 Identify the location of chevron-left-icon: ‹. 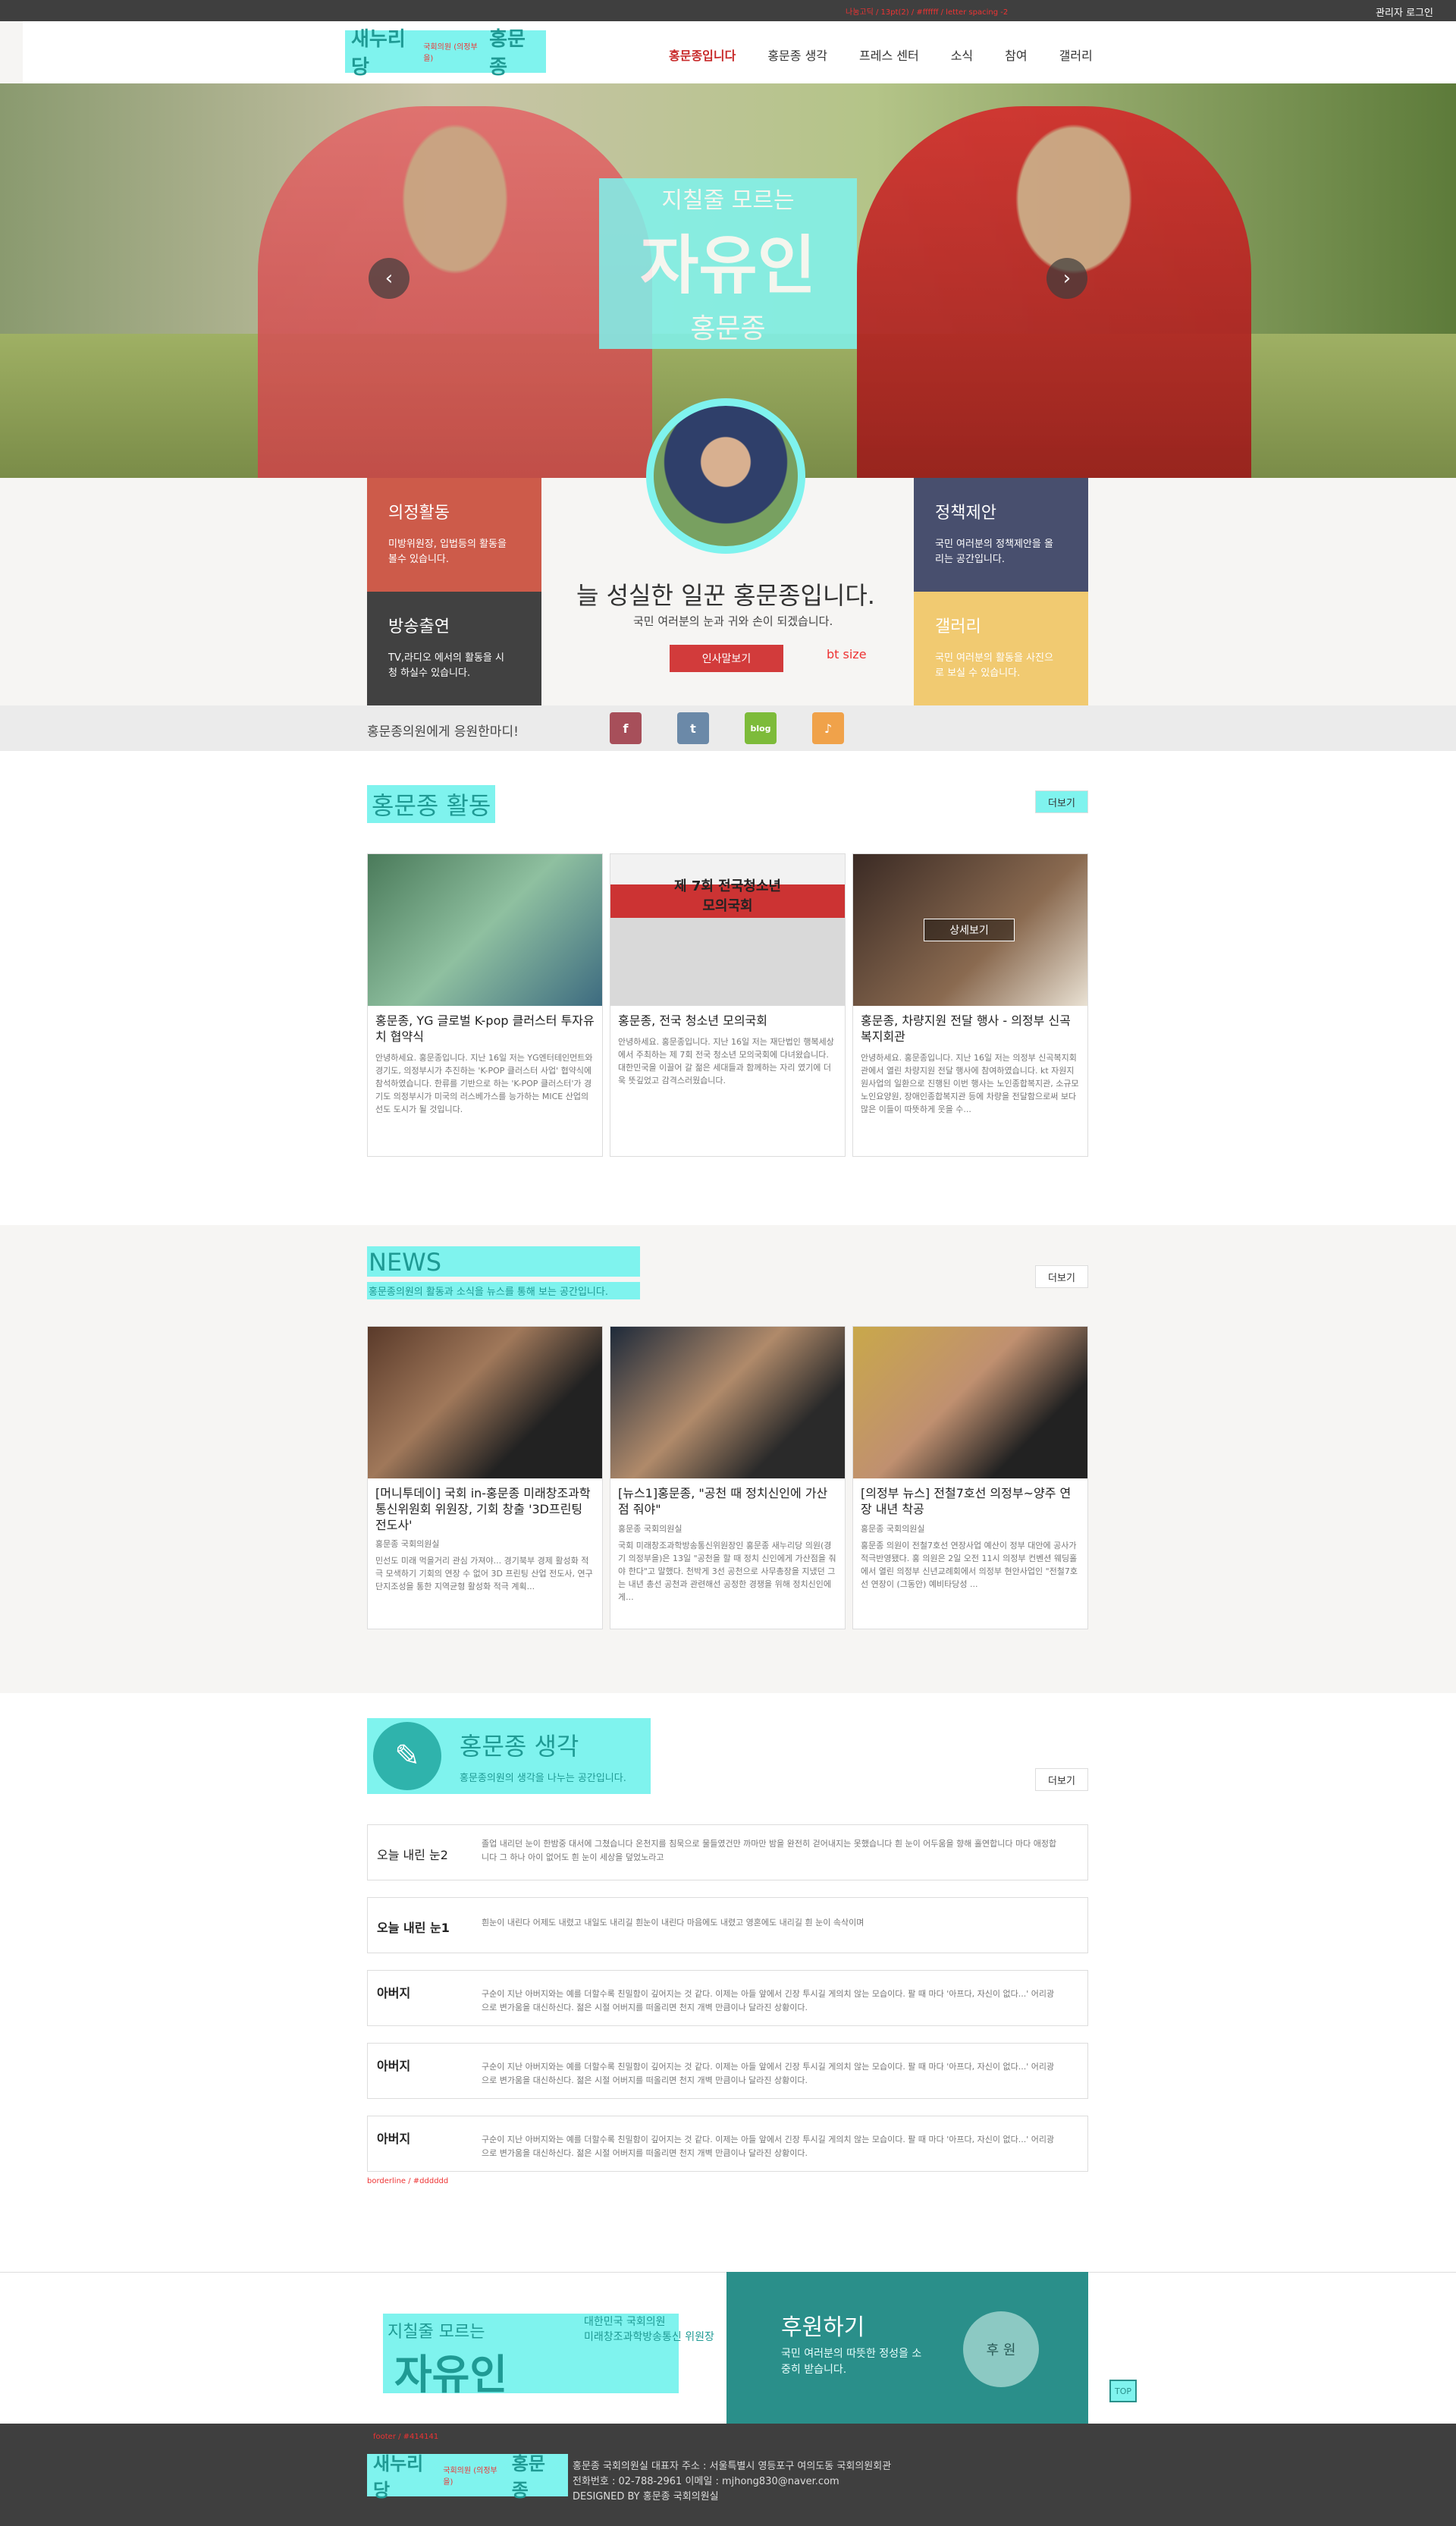
(389, 278).